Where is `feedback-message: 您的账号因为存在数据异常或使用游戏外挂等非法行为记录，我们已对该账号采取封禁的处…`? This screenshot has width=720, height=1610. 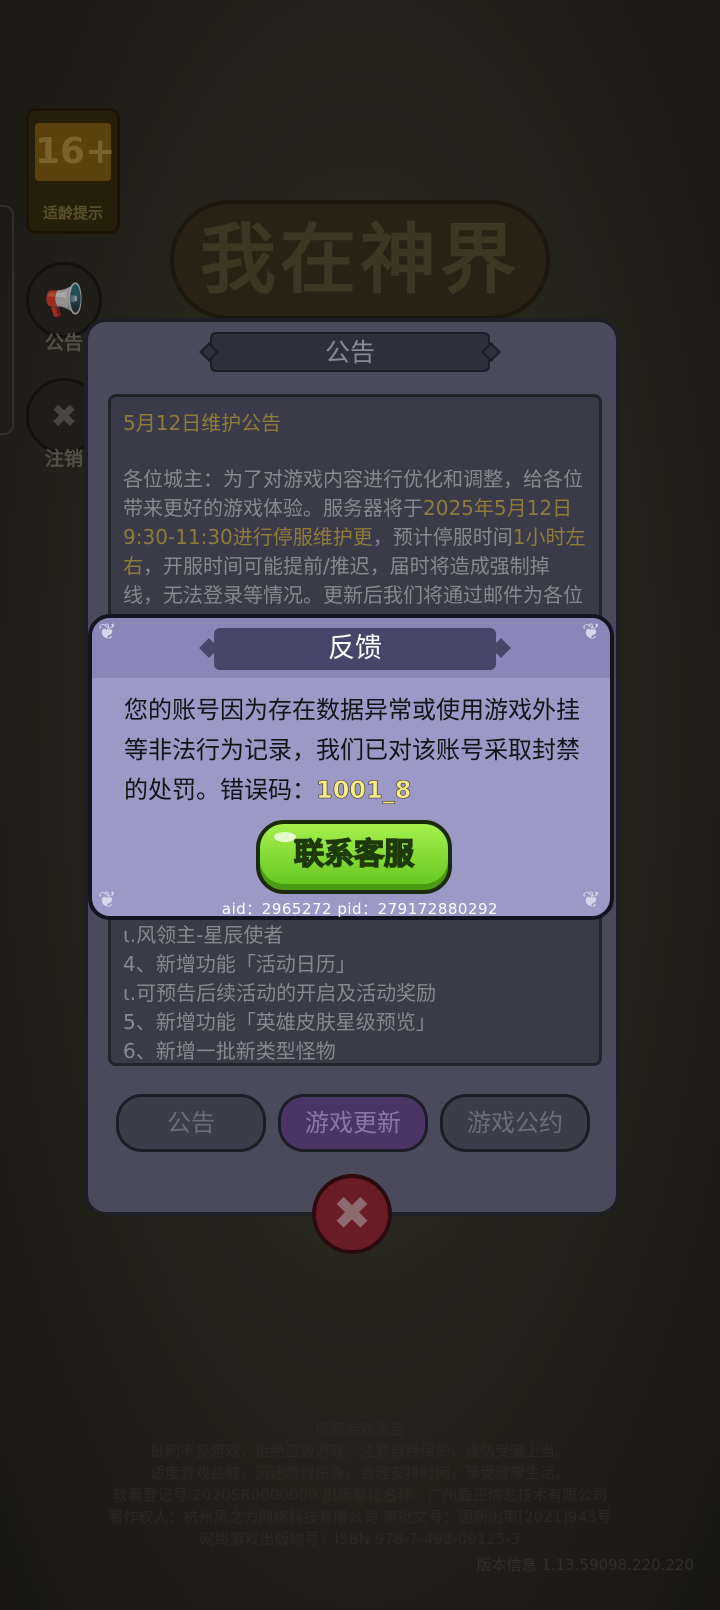 feedback-message: 您的账号因为存在数据异常或使用游戏外挂等非法行为记录，我们已对该账号采取封禁的处… is located at coordinates (352, 750).